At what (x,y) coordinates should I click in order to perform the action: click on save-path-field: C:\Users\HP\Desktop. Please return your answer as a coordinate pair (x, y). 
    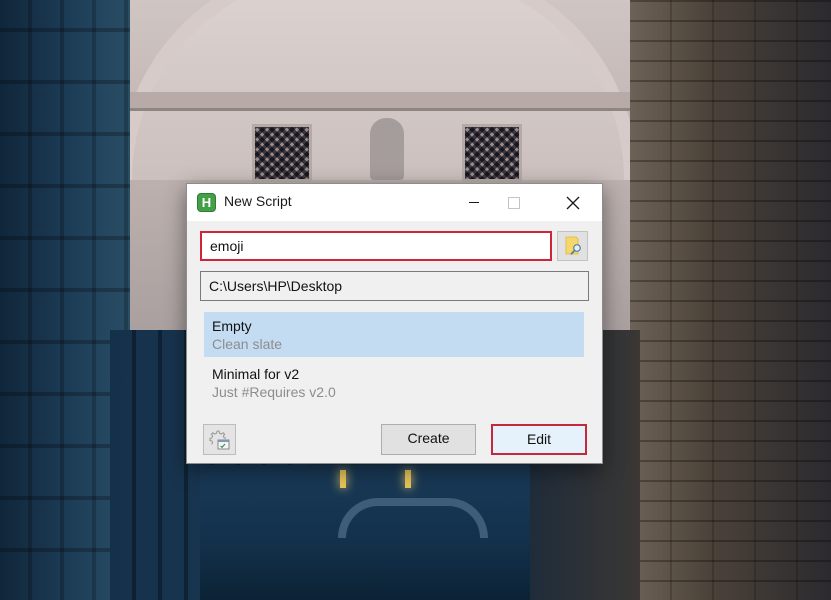
    Looking at the image, I should click on (394, 286).